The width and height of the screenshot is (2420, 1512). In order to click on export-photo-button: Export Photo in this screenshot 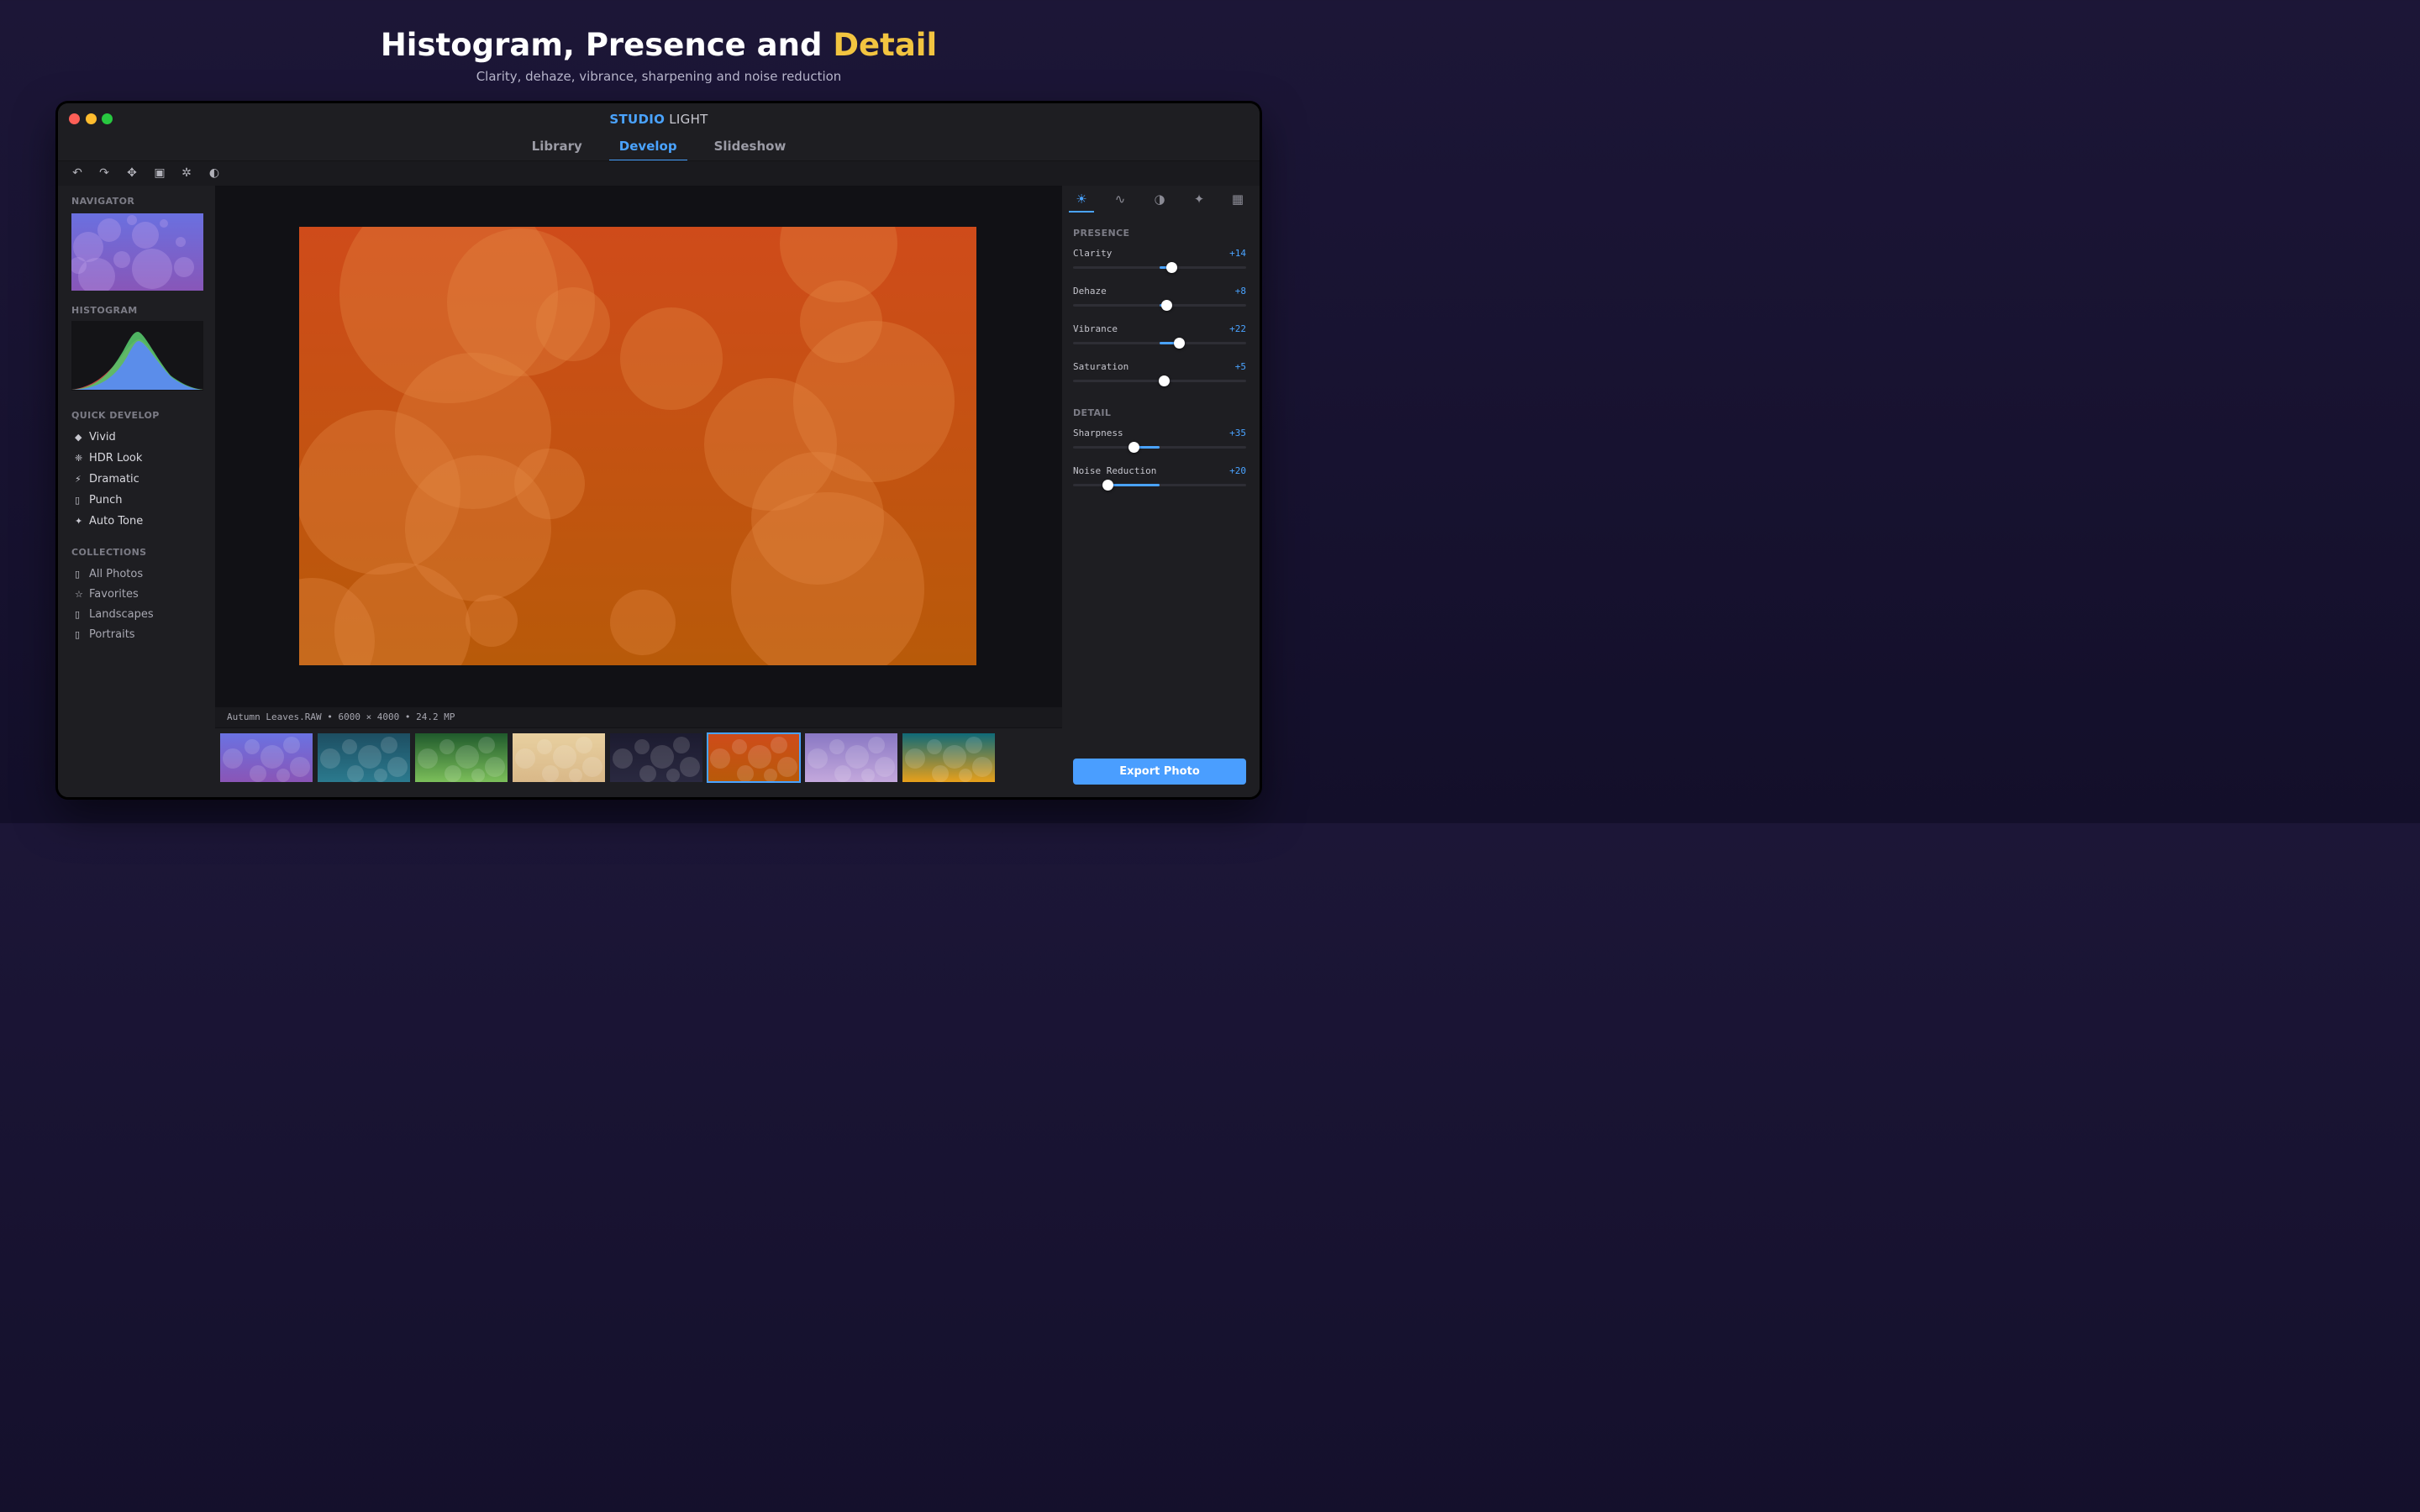, I will do `click(1159, 772)`.